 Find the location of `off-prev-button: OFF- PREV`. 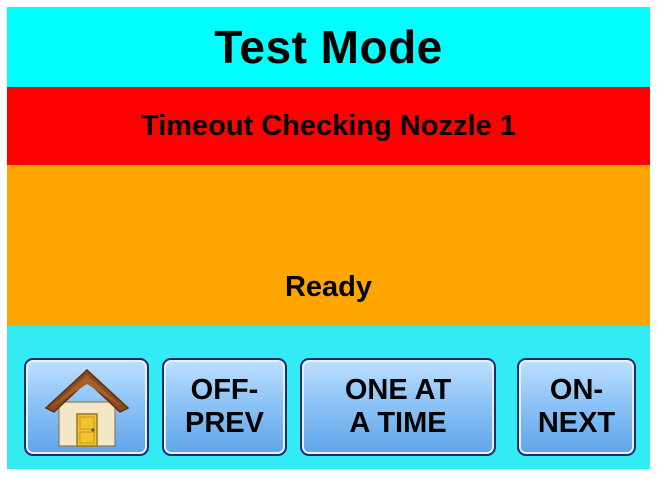

off-prev-button: OFF- PREV is located at coordinates (224, 407).